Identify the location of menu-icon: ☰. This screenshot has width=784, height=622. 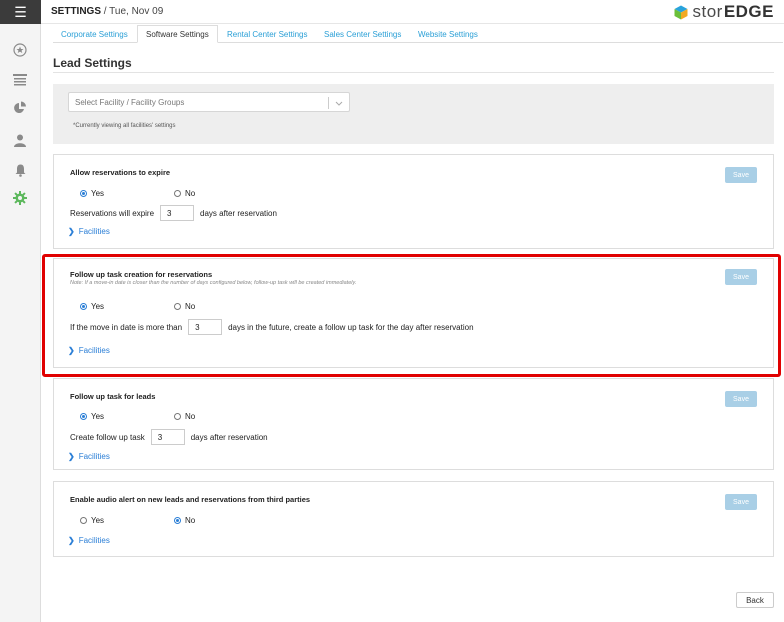
(20, 12).